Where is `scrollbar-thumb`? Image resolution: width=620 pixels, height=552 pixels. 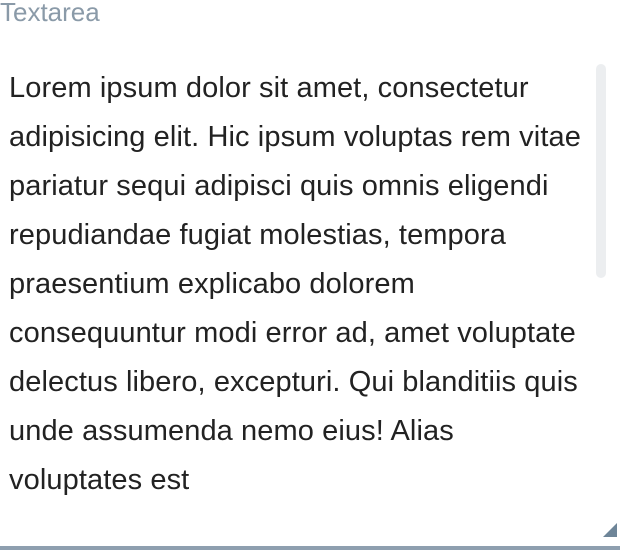 scrollbar-thumb is located at coordinates (601, 171).